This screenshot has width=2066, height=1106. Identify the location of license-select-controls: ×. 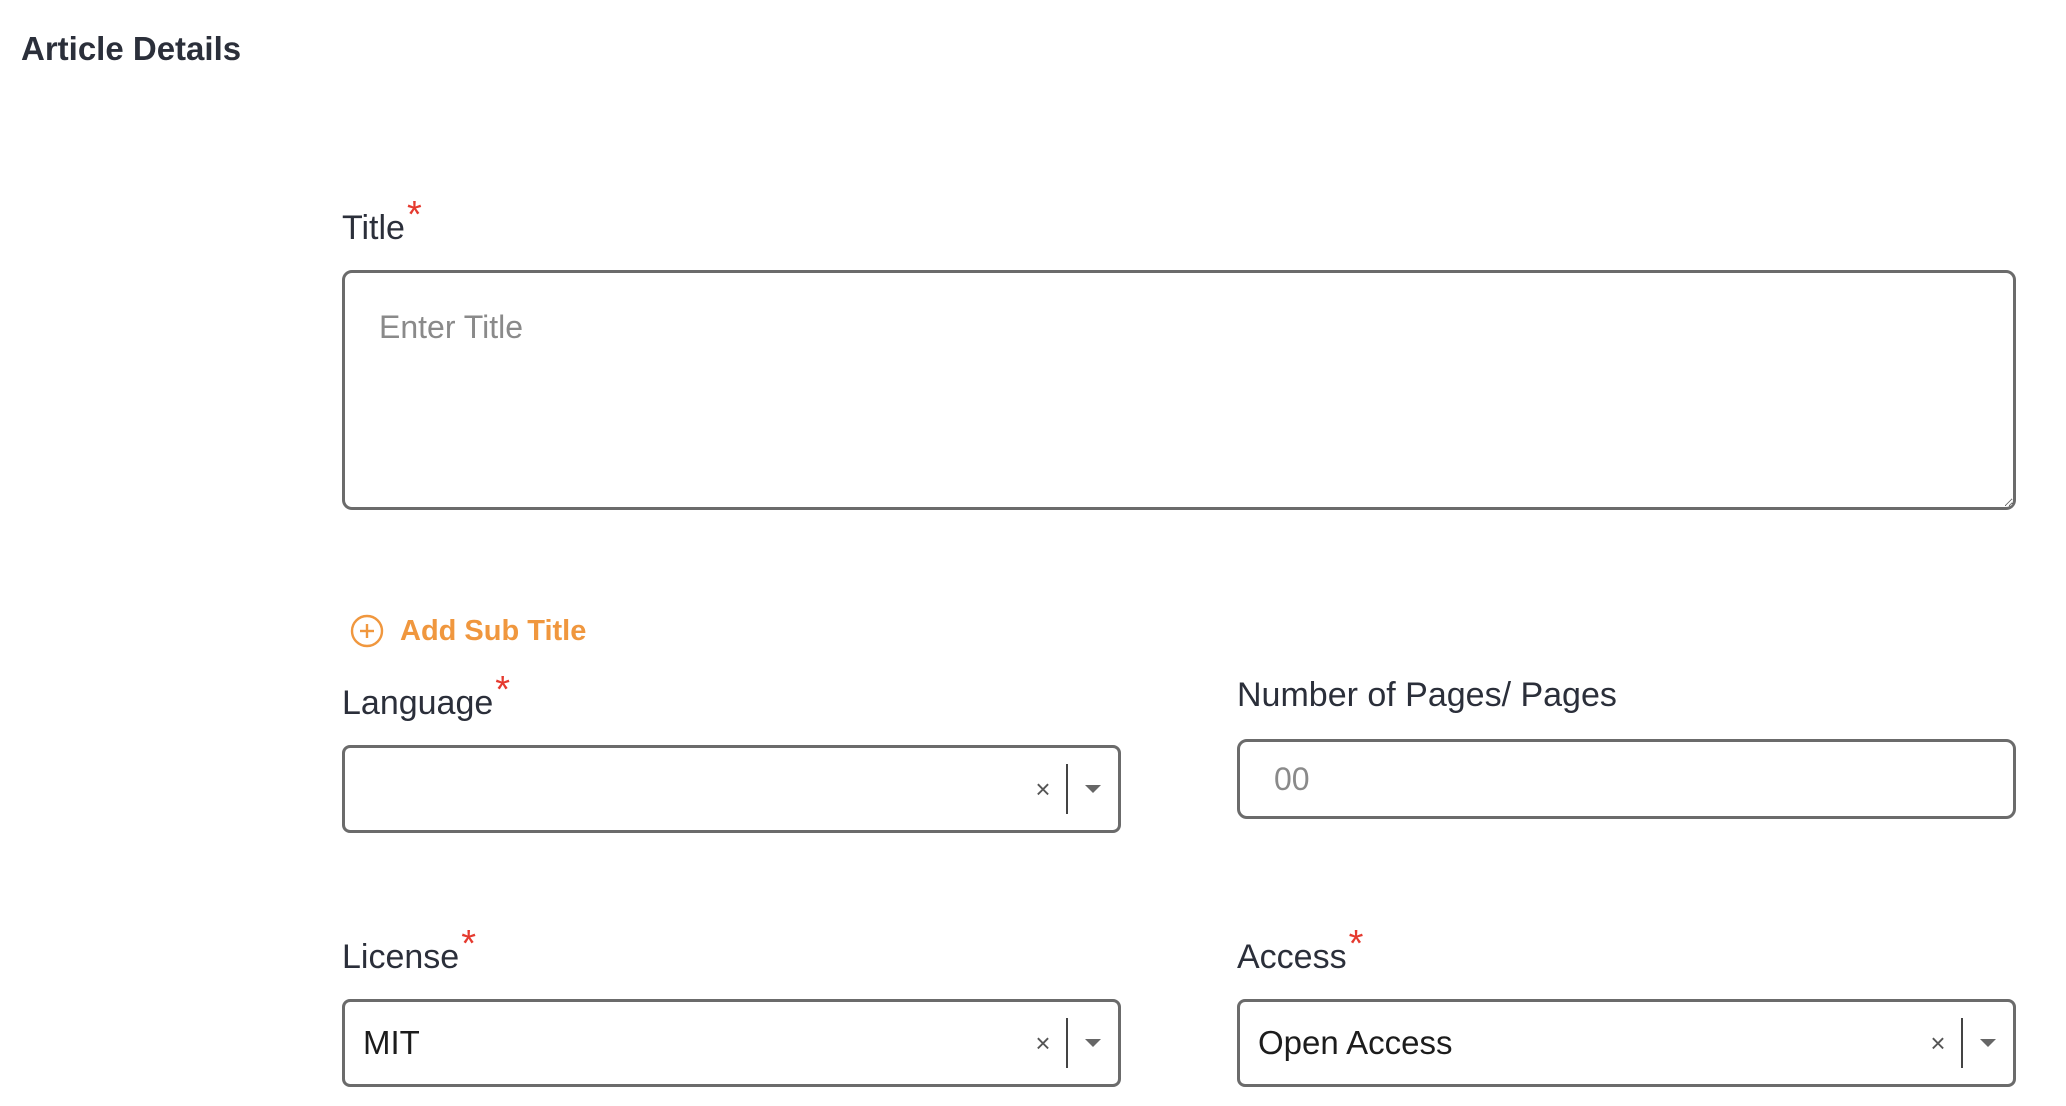
(1069, 1043).